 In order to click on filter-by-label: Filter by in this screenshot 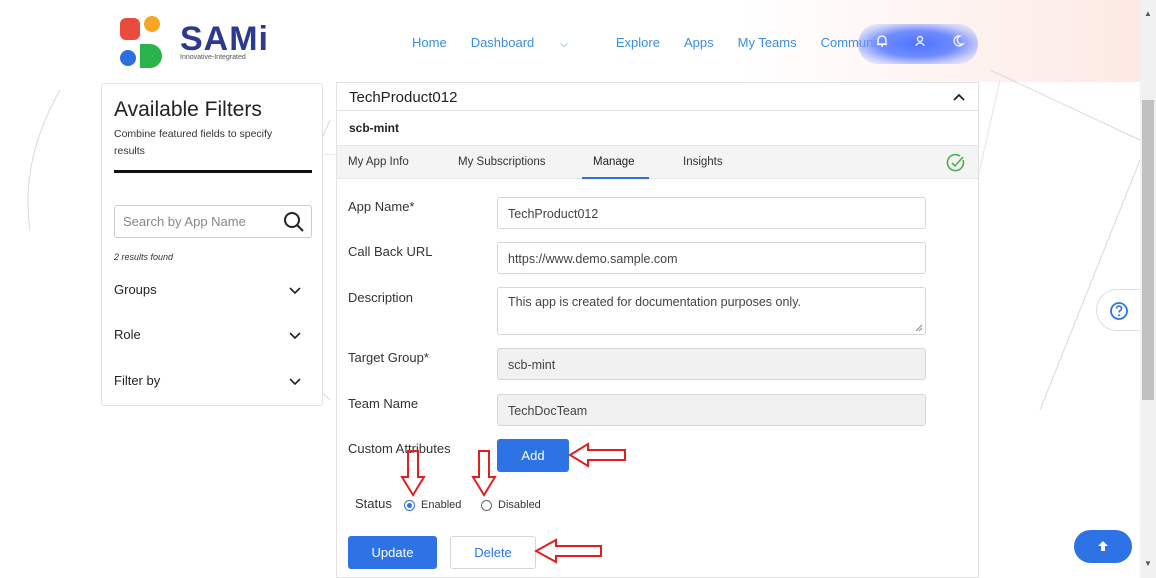, I will do `click(137, 380)`.